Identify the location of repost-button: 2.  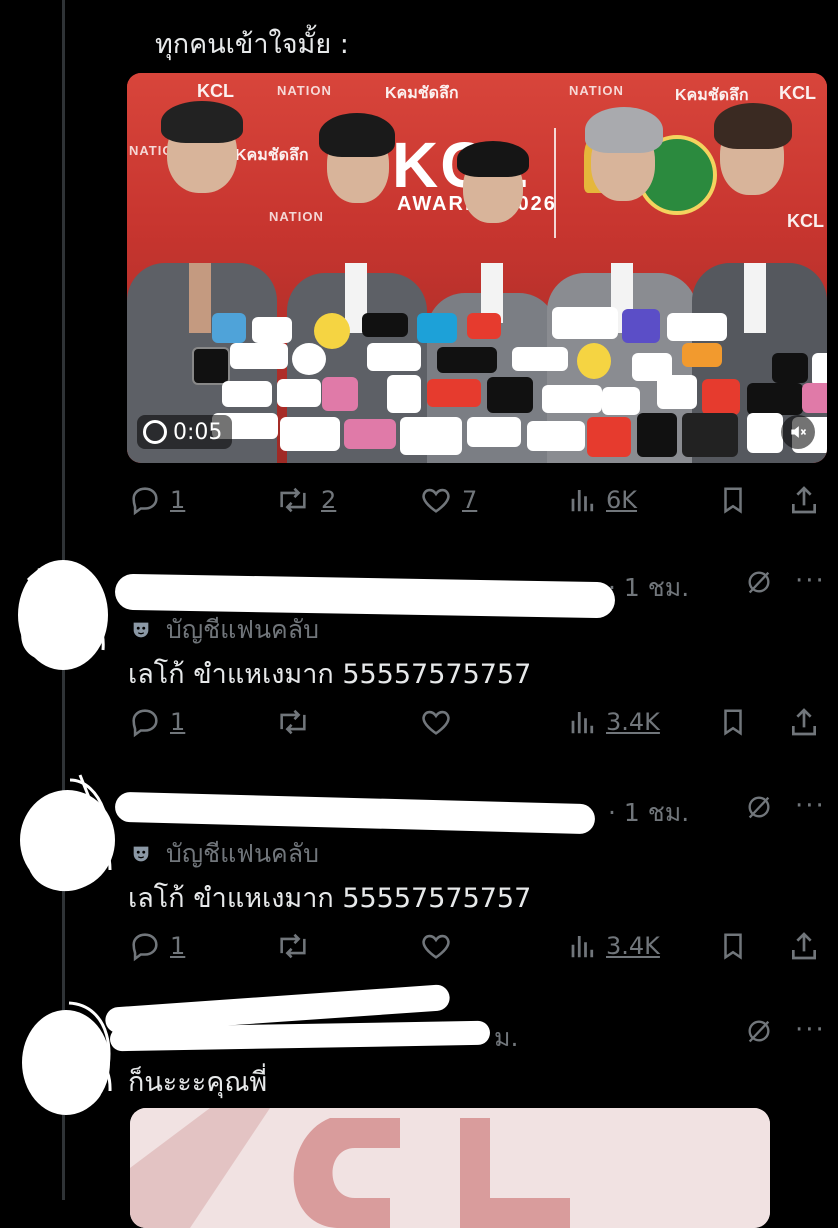
(304, 500).